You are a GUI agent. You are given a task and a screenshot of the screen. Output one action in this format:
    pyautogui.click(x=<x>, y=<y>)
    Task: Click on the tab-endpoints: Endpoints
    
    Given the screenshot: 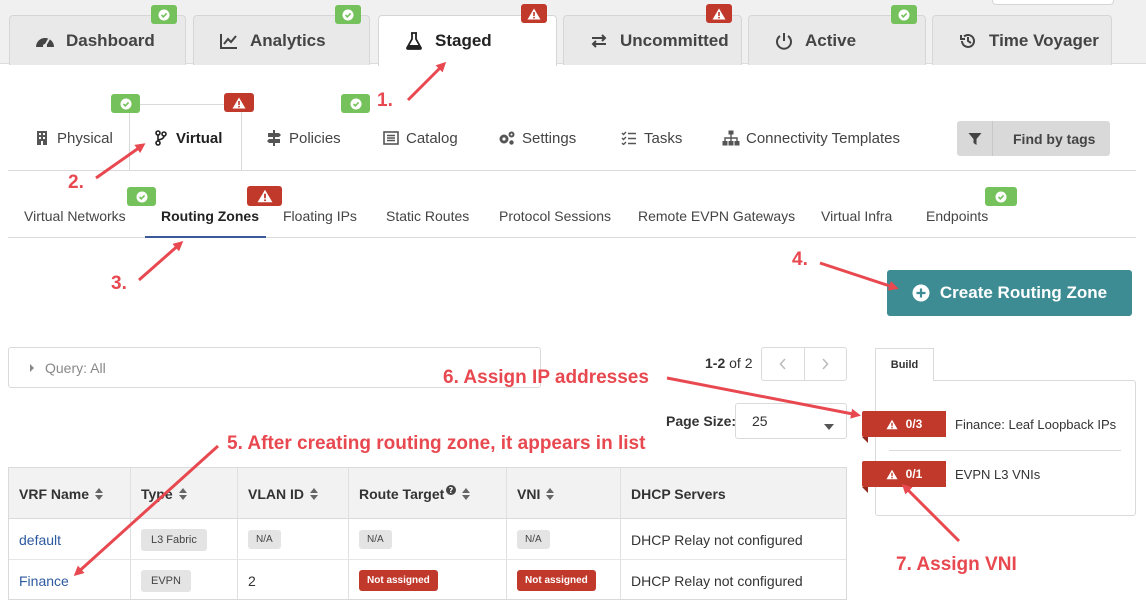 What is the action you would take?
    pyautogui.click(x=957, y=216)
    